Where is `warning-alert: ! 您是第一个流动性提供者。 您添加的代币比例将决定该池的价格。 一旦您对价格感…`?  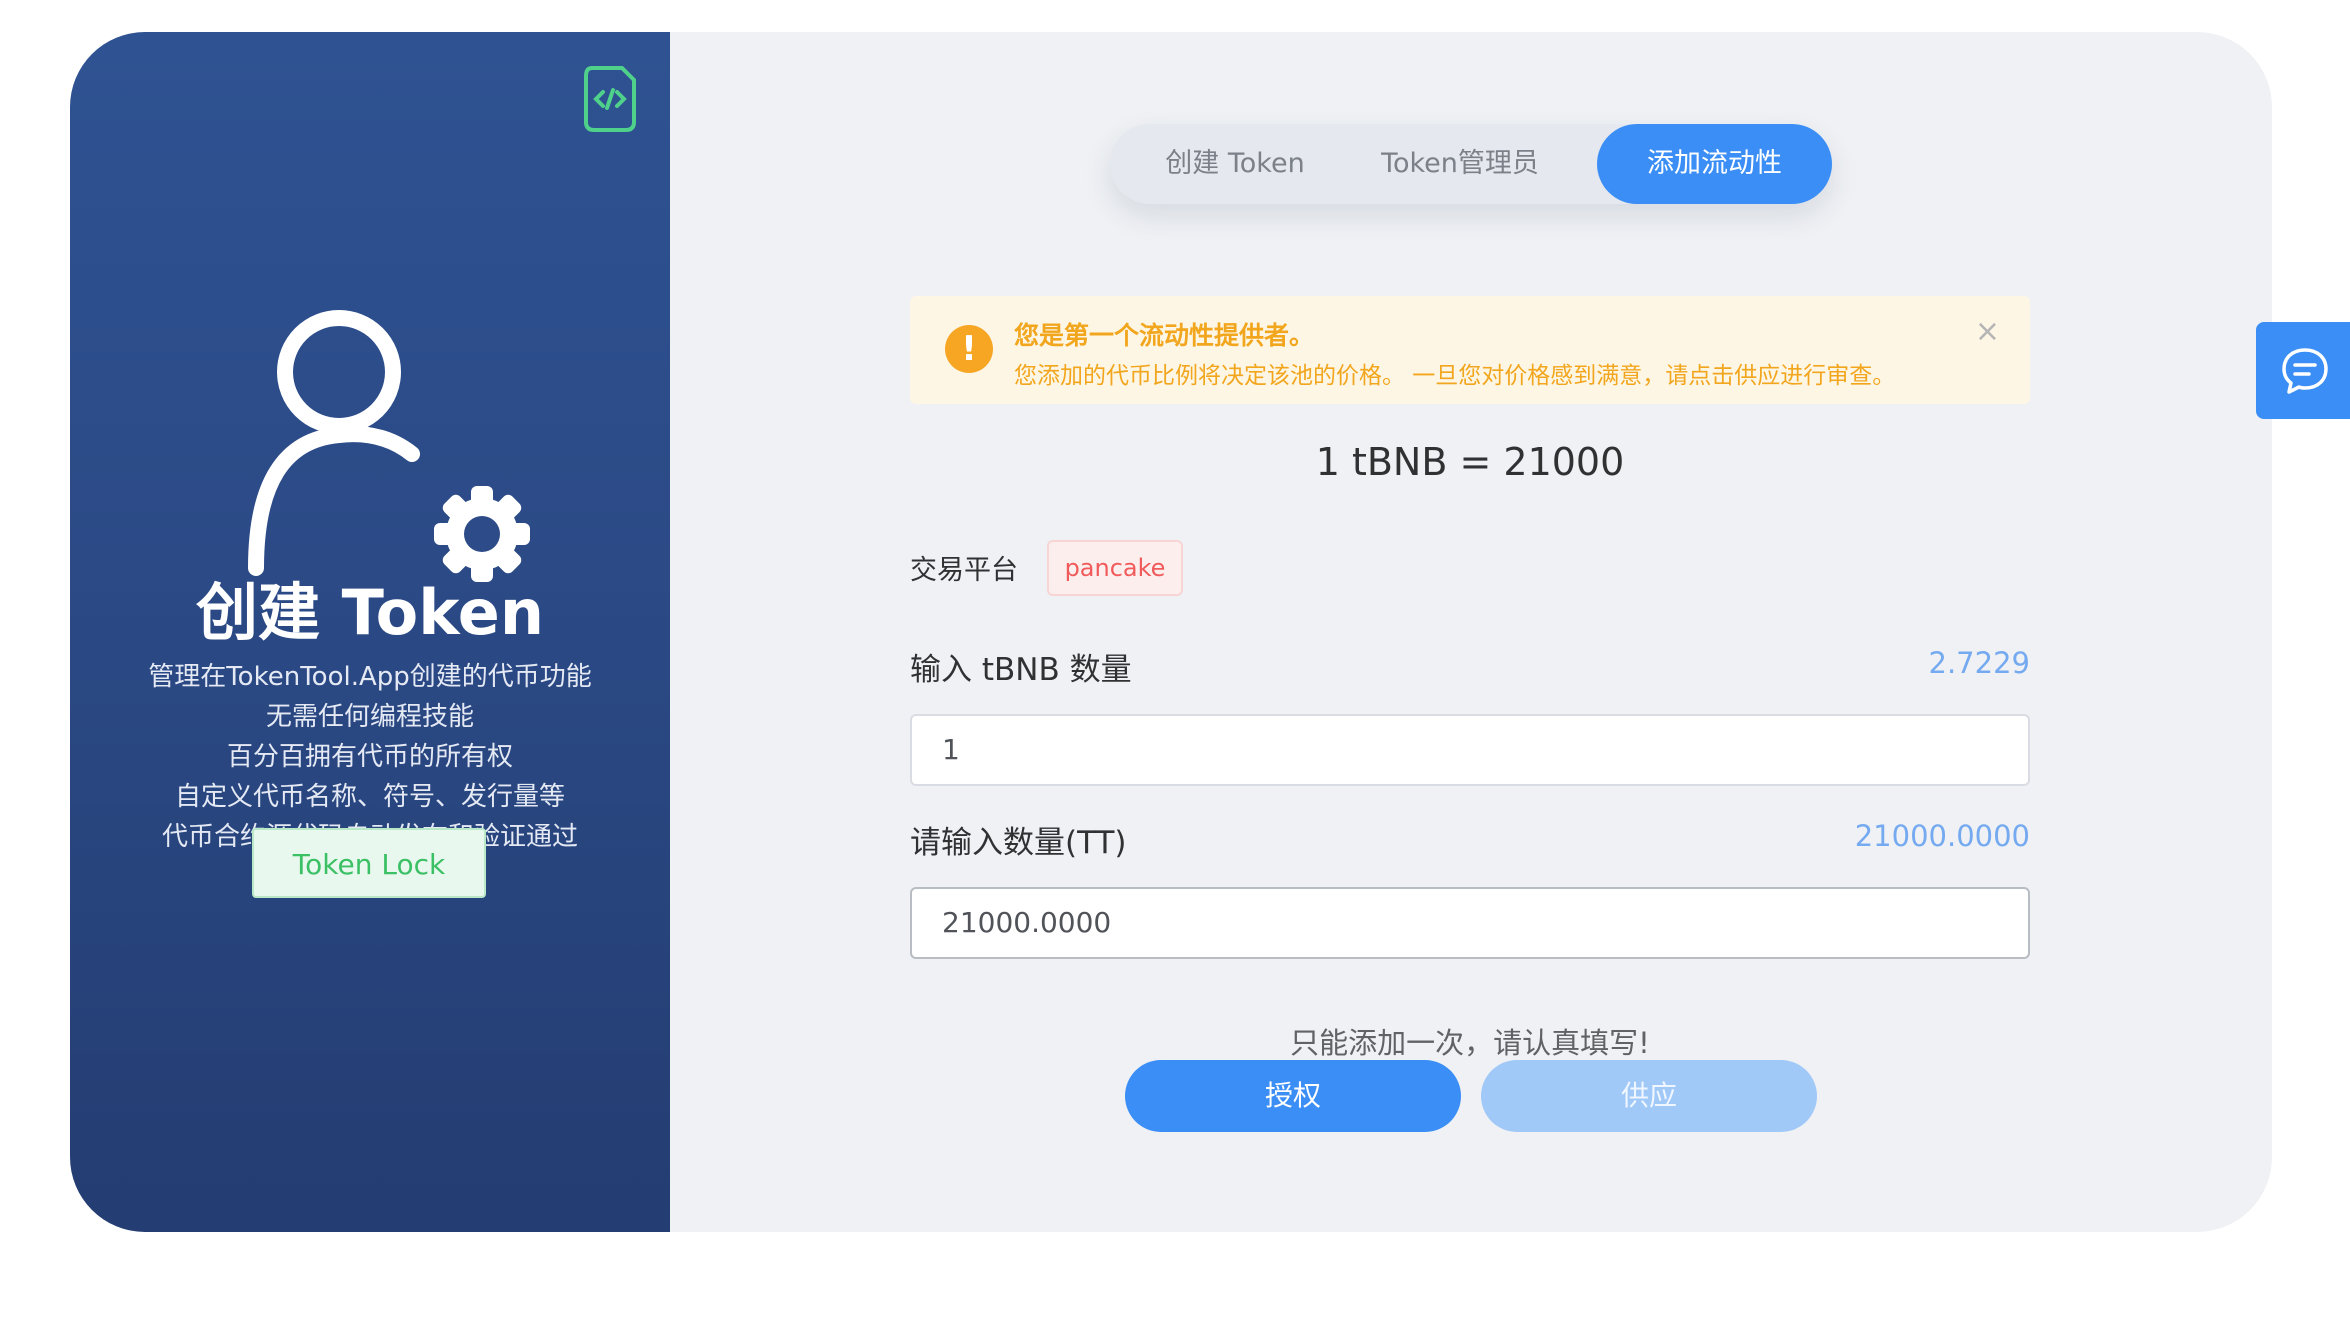
warning-alert: ! 您是第一个流动性提供者。 您添加的代币比例将决定该池的价格。 一旦您对价格感… is located at coordinates (1470, 350).